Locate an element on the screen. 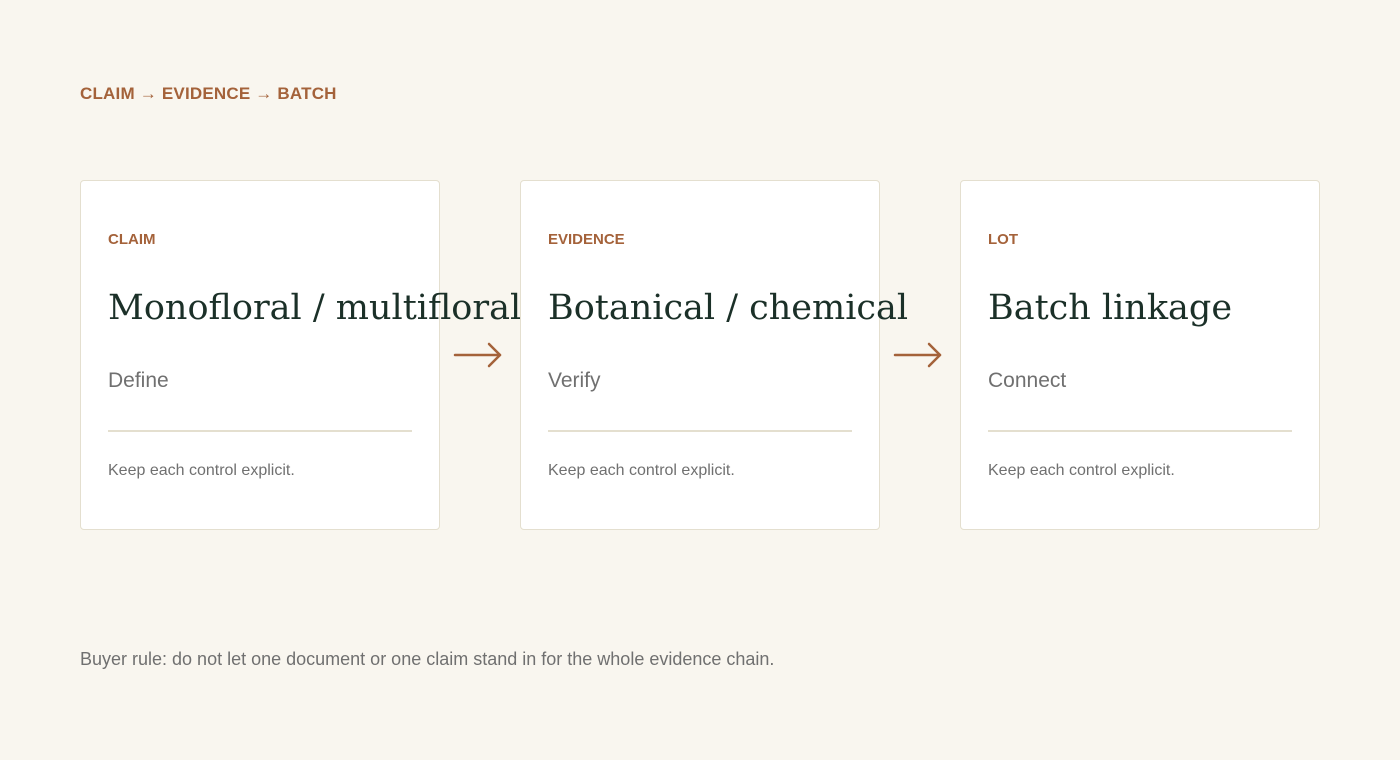  card-title: Monofloral / multifloral is located at coordinates (315, 308).